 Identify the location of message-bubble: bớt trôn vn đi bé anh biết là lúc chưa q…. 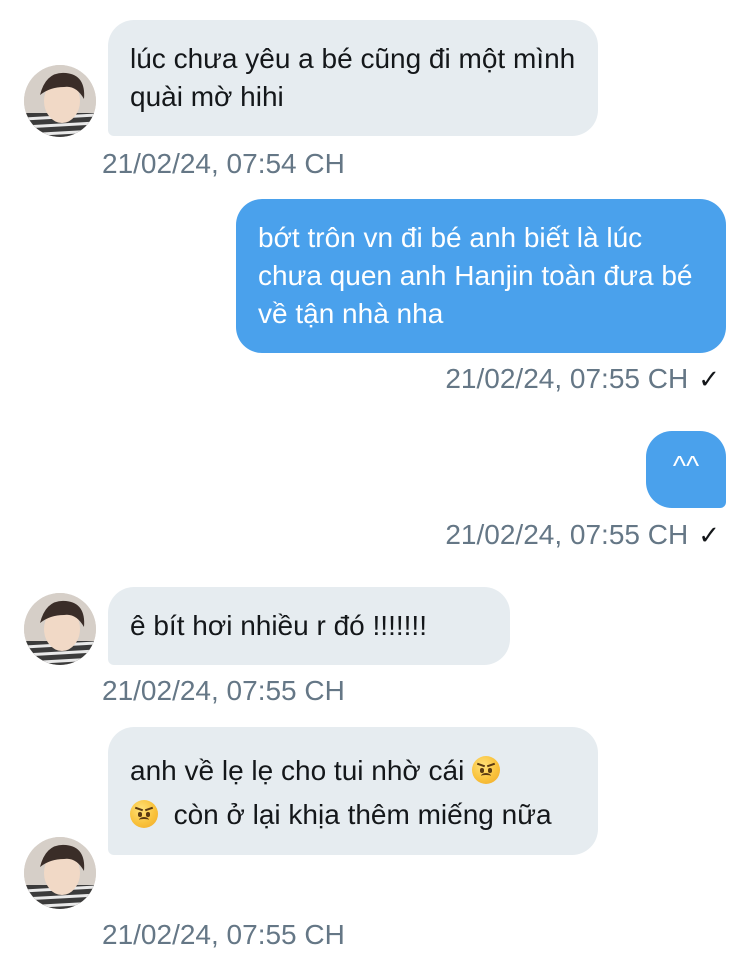
(481, 276).